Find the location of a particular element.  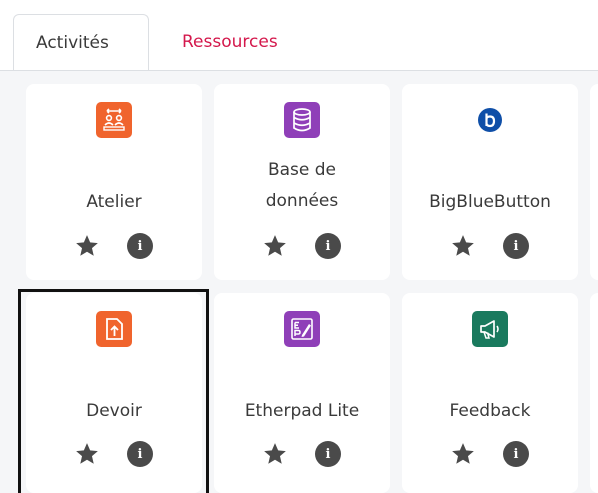

activity-card-devoir: Devoir i is located at coordinates (114, 393).